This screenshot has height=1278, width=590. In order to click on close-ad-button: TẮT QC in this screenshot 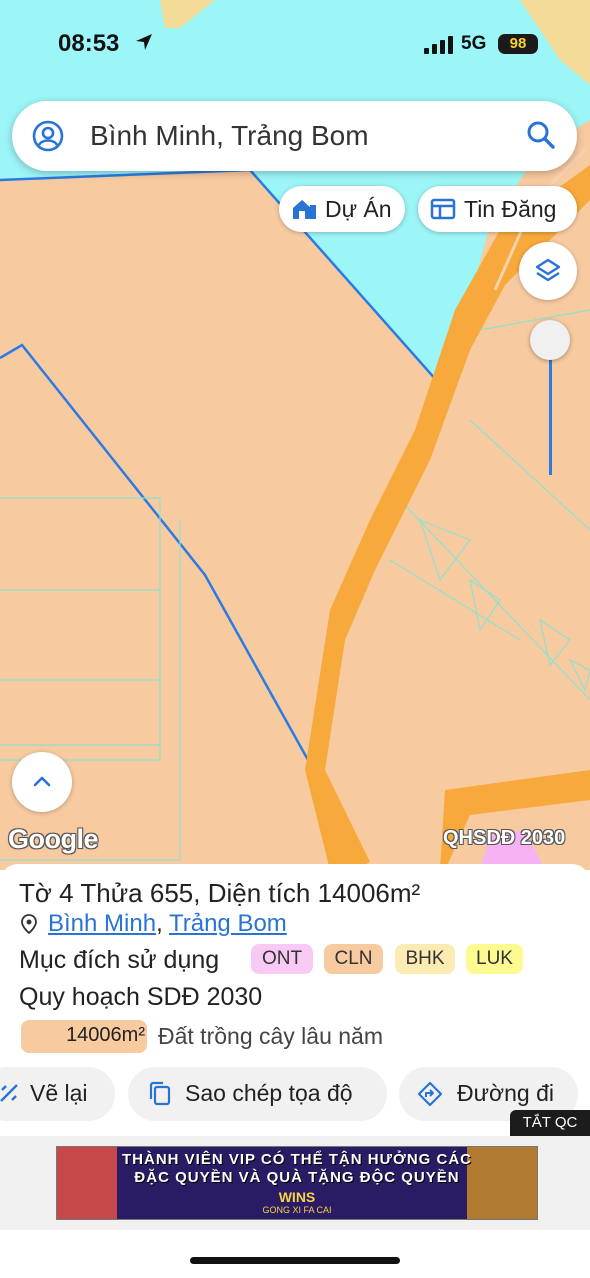, I will do `click(550, 1123)`.